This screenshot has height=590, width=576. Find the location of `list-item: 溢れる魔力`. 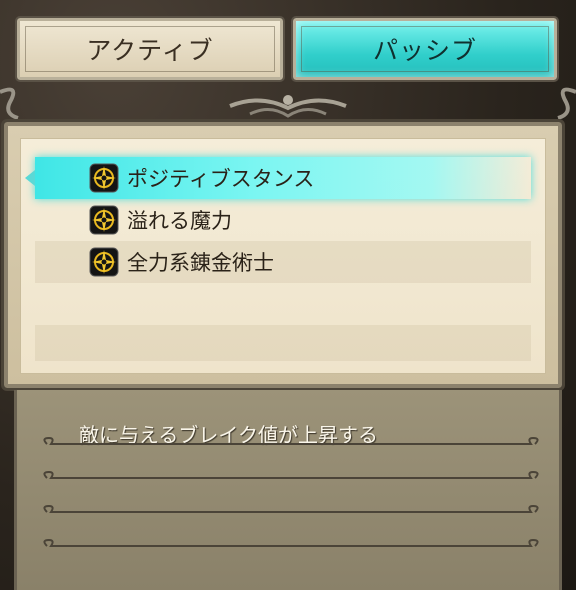

list-item: 溢れる魔力 is located at coordinates (283, 220).